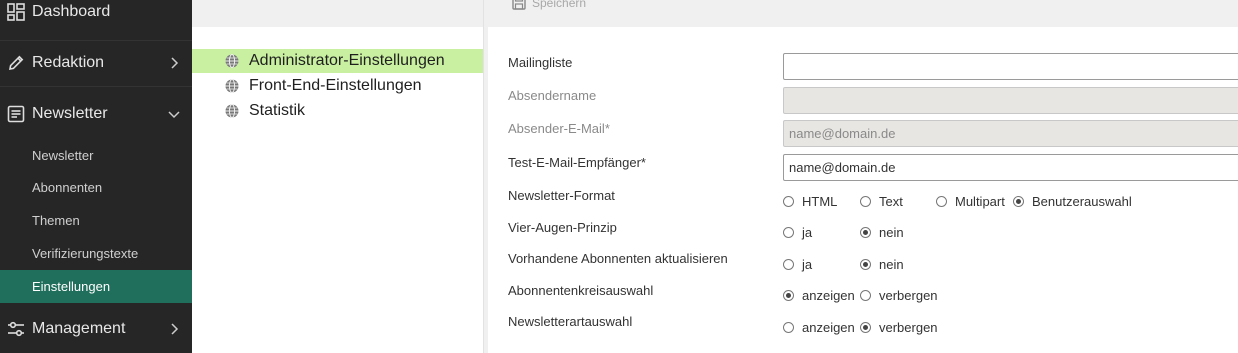 The height and width of the screenshot is (353, 1238). Describe the element at coordinates (980, 201) in the screenshot. I see `radio-label: Multipart` at that location.